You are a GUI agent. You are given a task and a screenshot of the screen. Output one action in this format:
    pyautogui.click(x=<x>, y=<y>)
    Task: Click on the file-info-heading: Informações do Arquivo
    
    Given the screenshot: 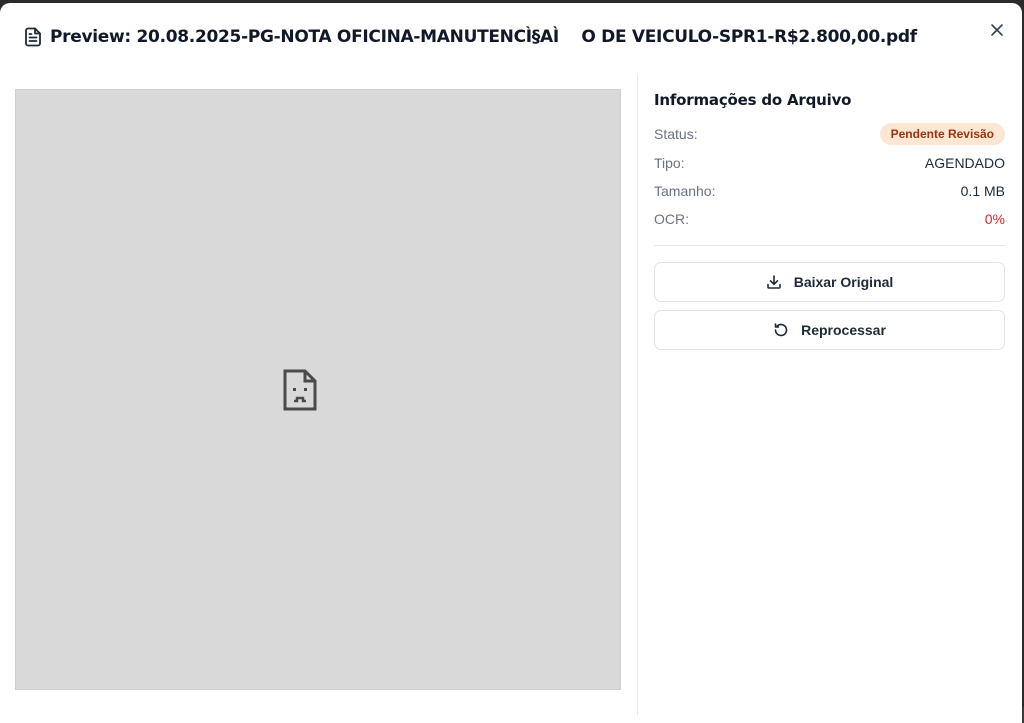 What is the action you would take?
    pyautogui.click(x=753, y=100)
    